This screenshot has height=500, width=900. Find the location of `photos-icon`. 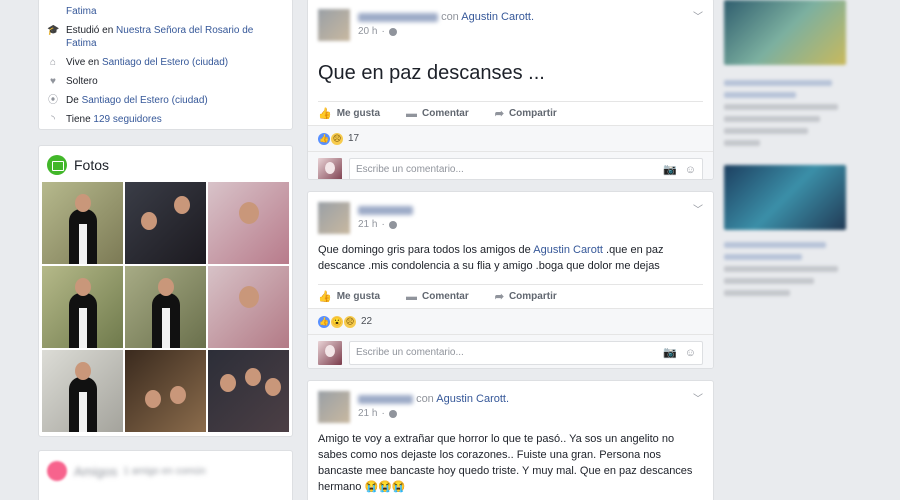

photos-icon is located at coordinates (57, 165).